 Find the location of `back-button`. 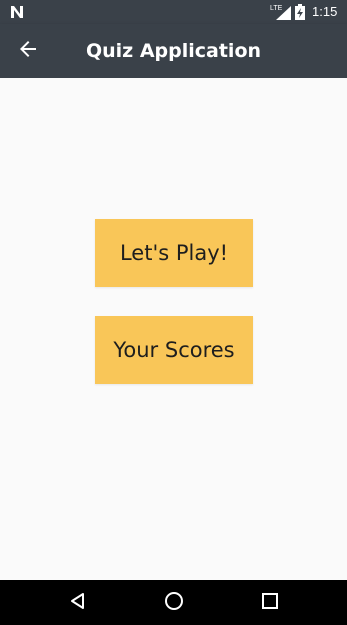

back-button is located at coordinates (28, 51).